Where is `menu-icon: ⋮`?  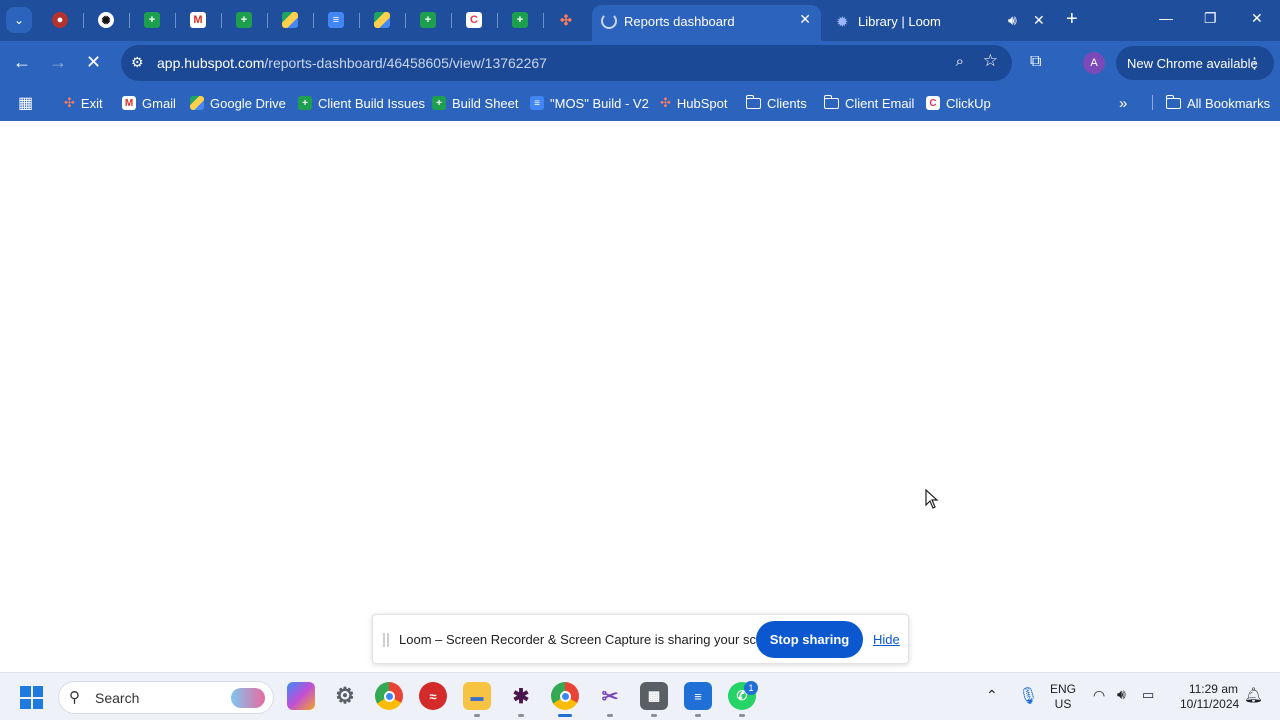 menu-icon: ⋮ is located at coordinates (1254, 63).